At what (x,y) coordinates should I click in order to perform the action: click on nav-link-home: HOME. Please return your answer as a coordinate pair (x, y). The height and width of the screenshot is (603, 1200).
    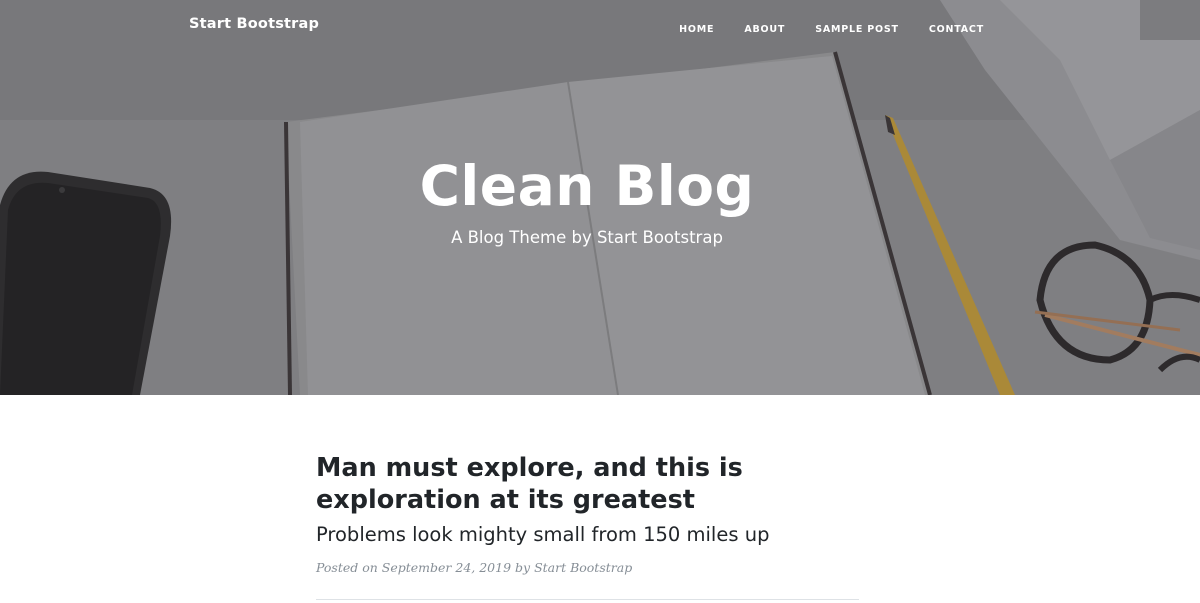
    Looking at the image, I should click on (696, 29).